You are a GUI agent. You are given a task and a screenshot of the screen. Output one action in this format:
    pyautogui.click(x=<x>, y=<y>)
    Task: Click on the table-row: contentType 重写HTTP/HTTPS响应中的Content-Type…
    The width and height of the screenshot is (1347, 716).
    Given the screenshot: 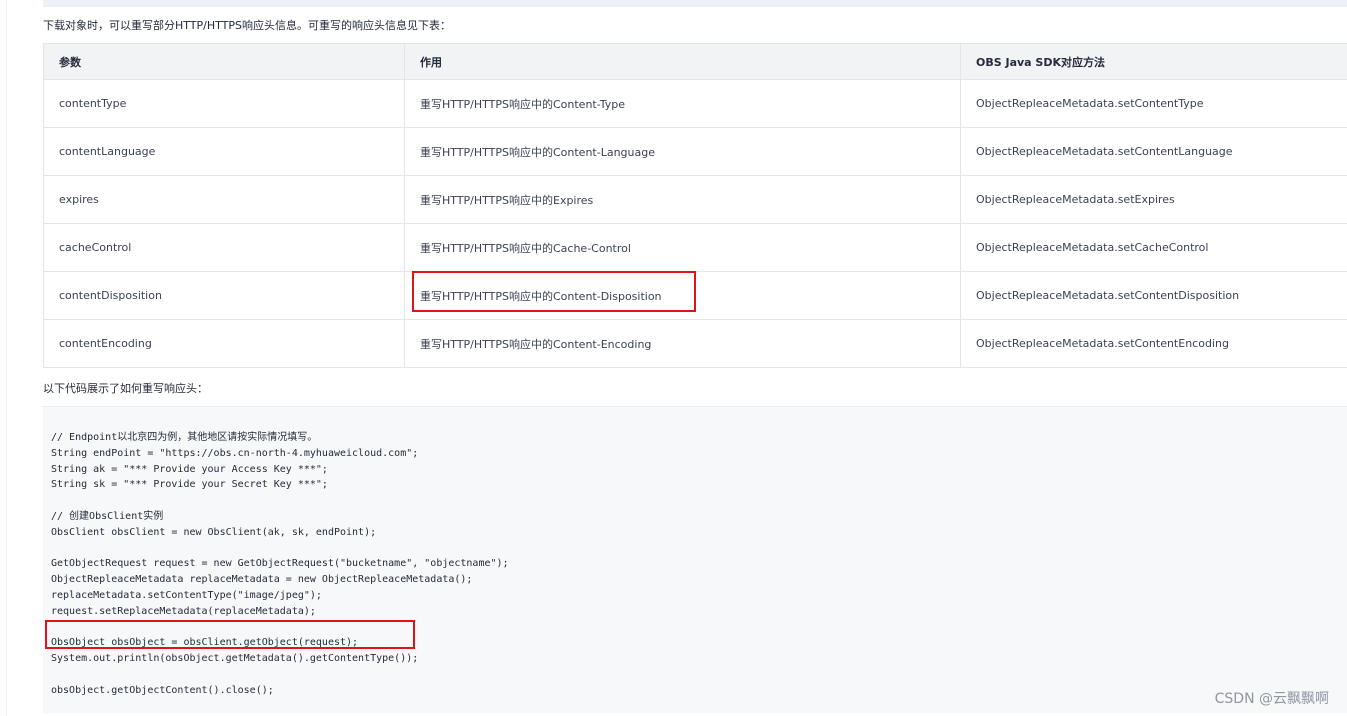 What is the action you would take?
    pyautogui.click(x=695, y=103)
    